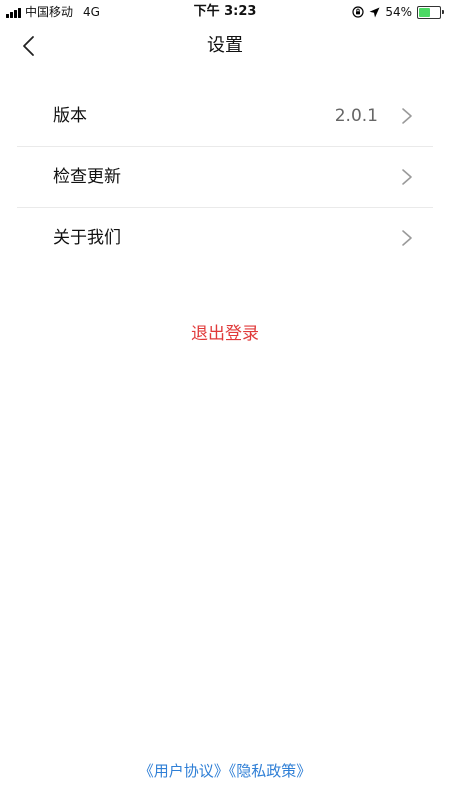 The width and height of the screenshot is (450, 800). What do you see at coordinates (424, 12) in the screenshot?
I see `battery-fill` at bounding box center [424, 12].